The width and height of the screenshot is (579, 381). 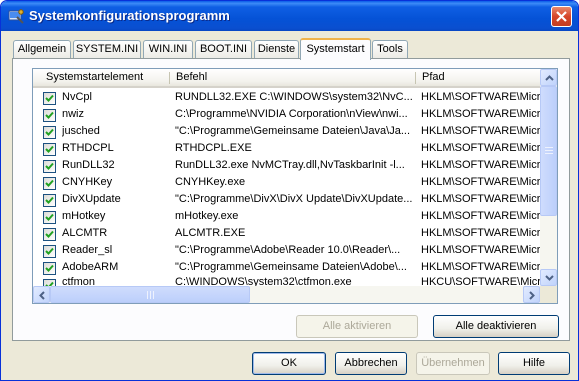 What do you see at coordinates (88, 165) in the screenshot?
I see `item-name: RunDLL32` at bounding box center [88, 165].